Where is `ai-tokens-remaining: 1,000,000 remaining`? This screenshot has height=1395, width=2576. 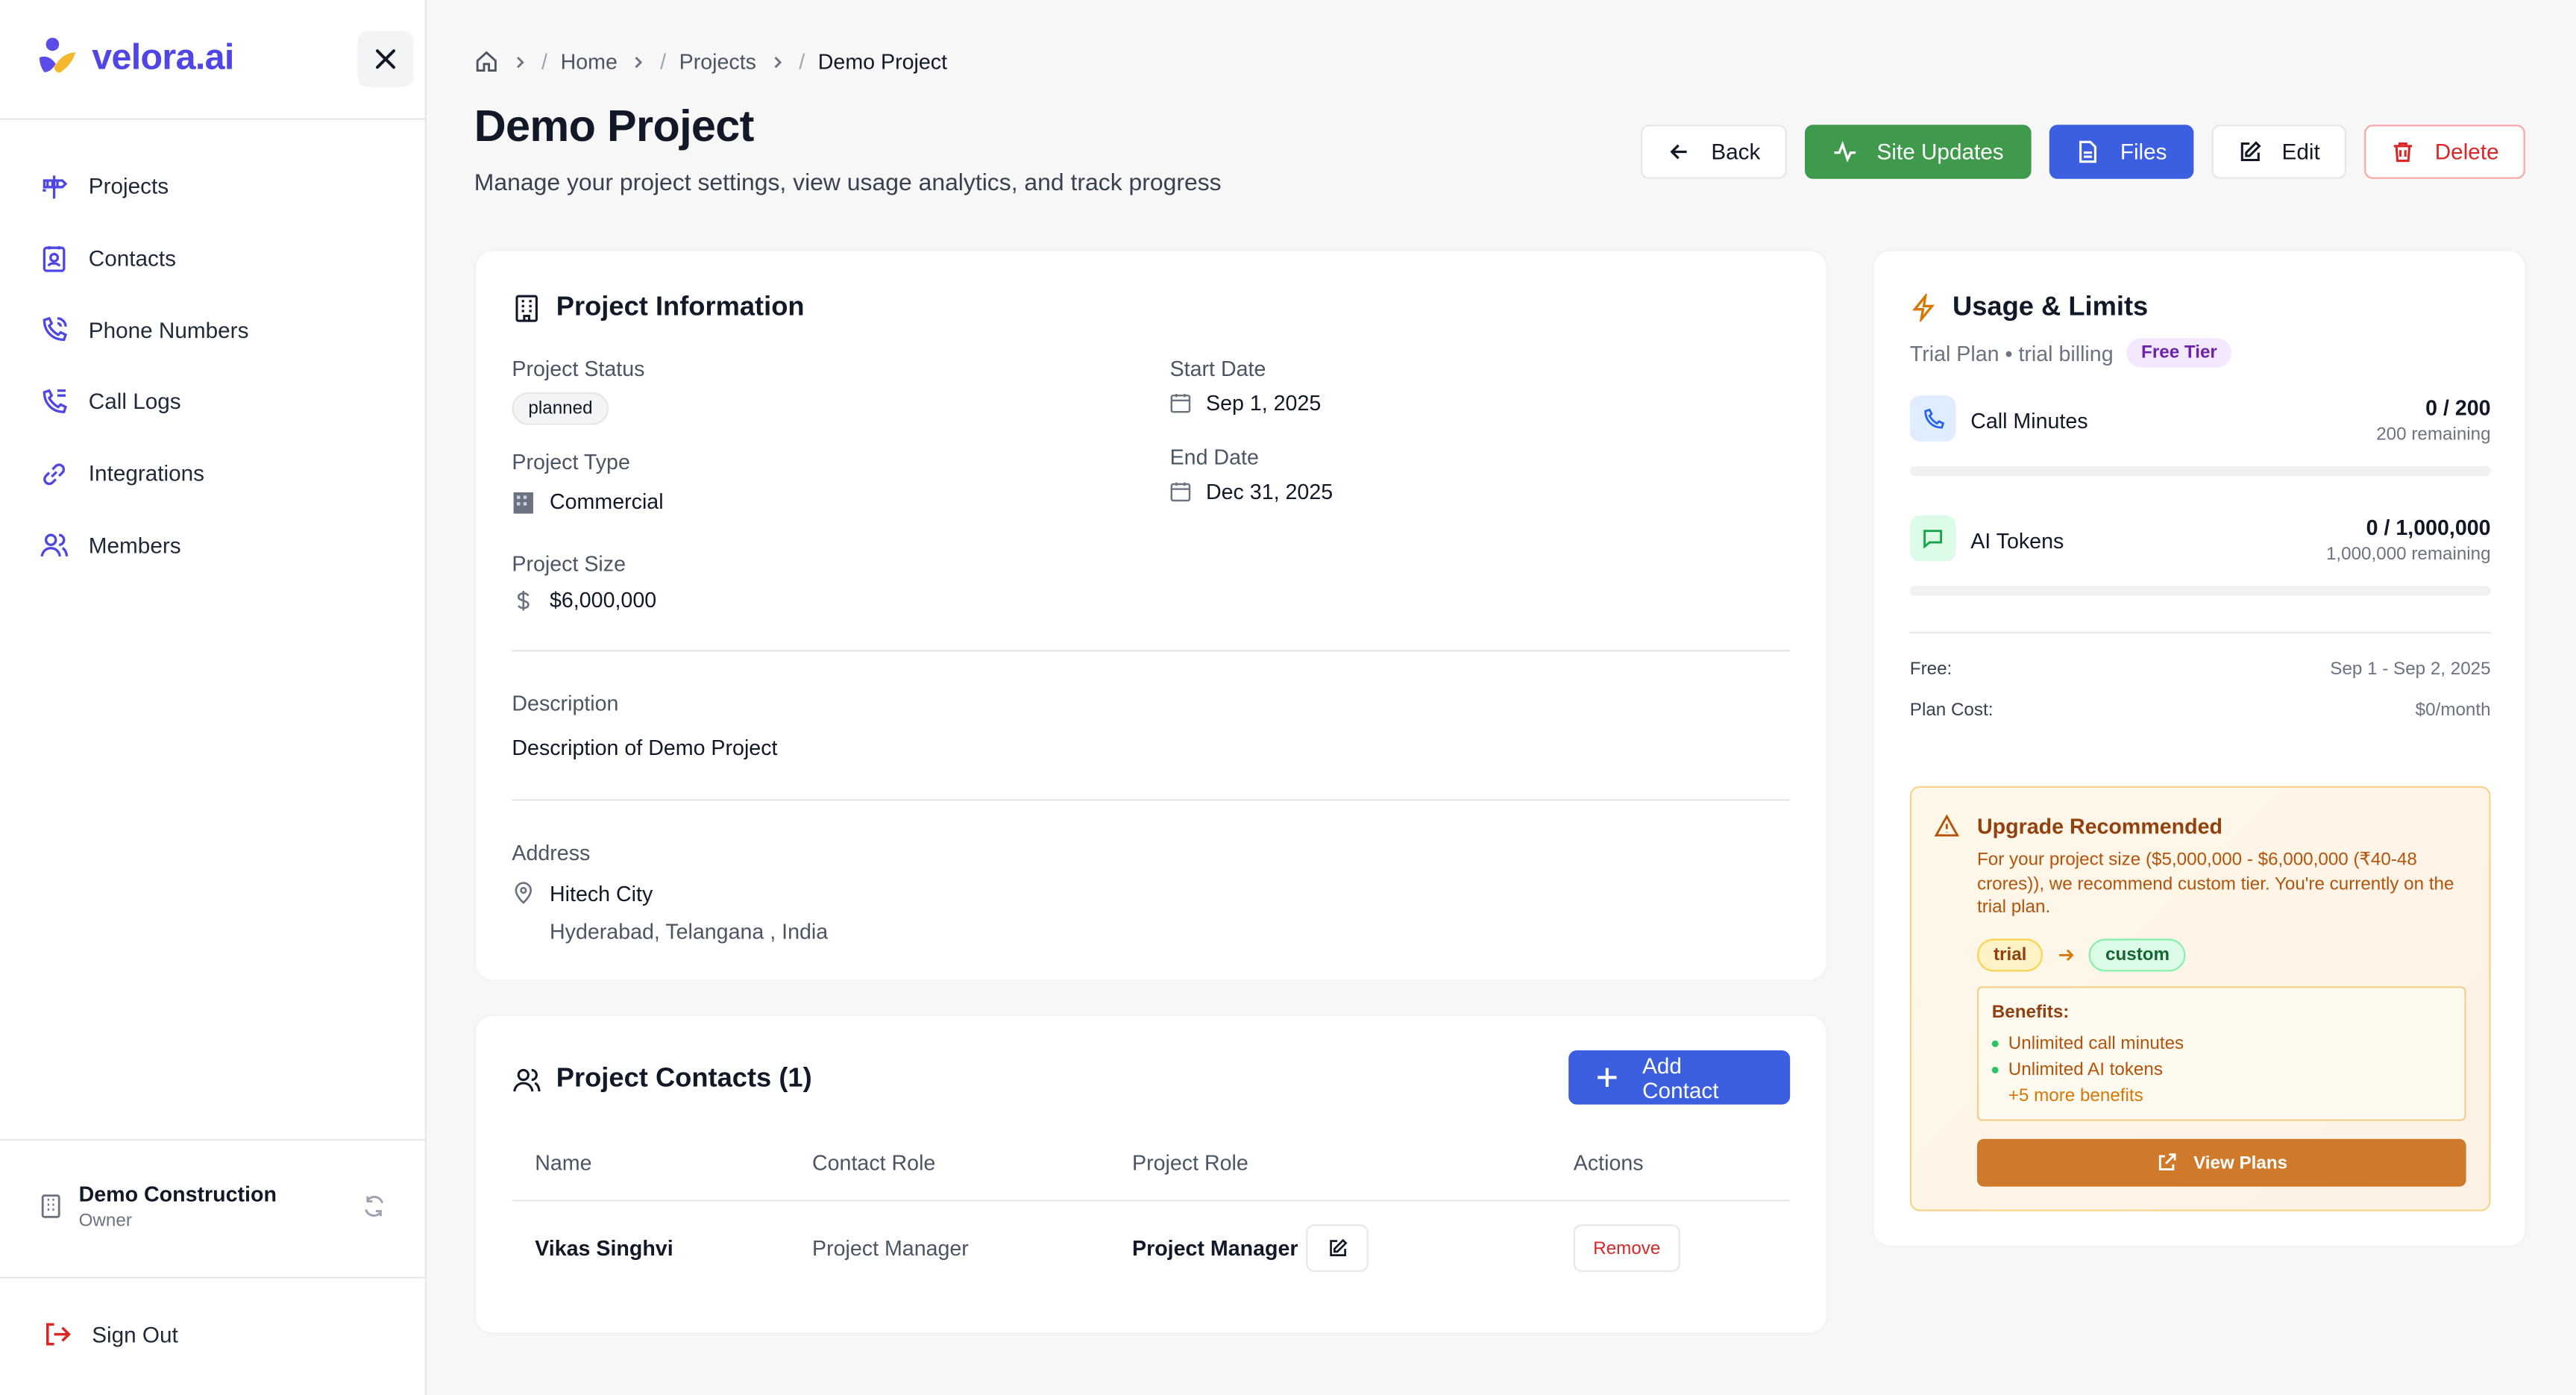 ai-tokens-remaining: 1,000,000 remaining is located at coordinates (2408, 555).